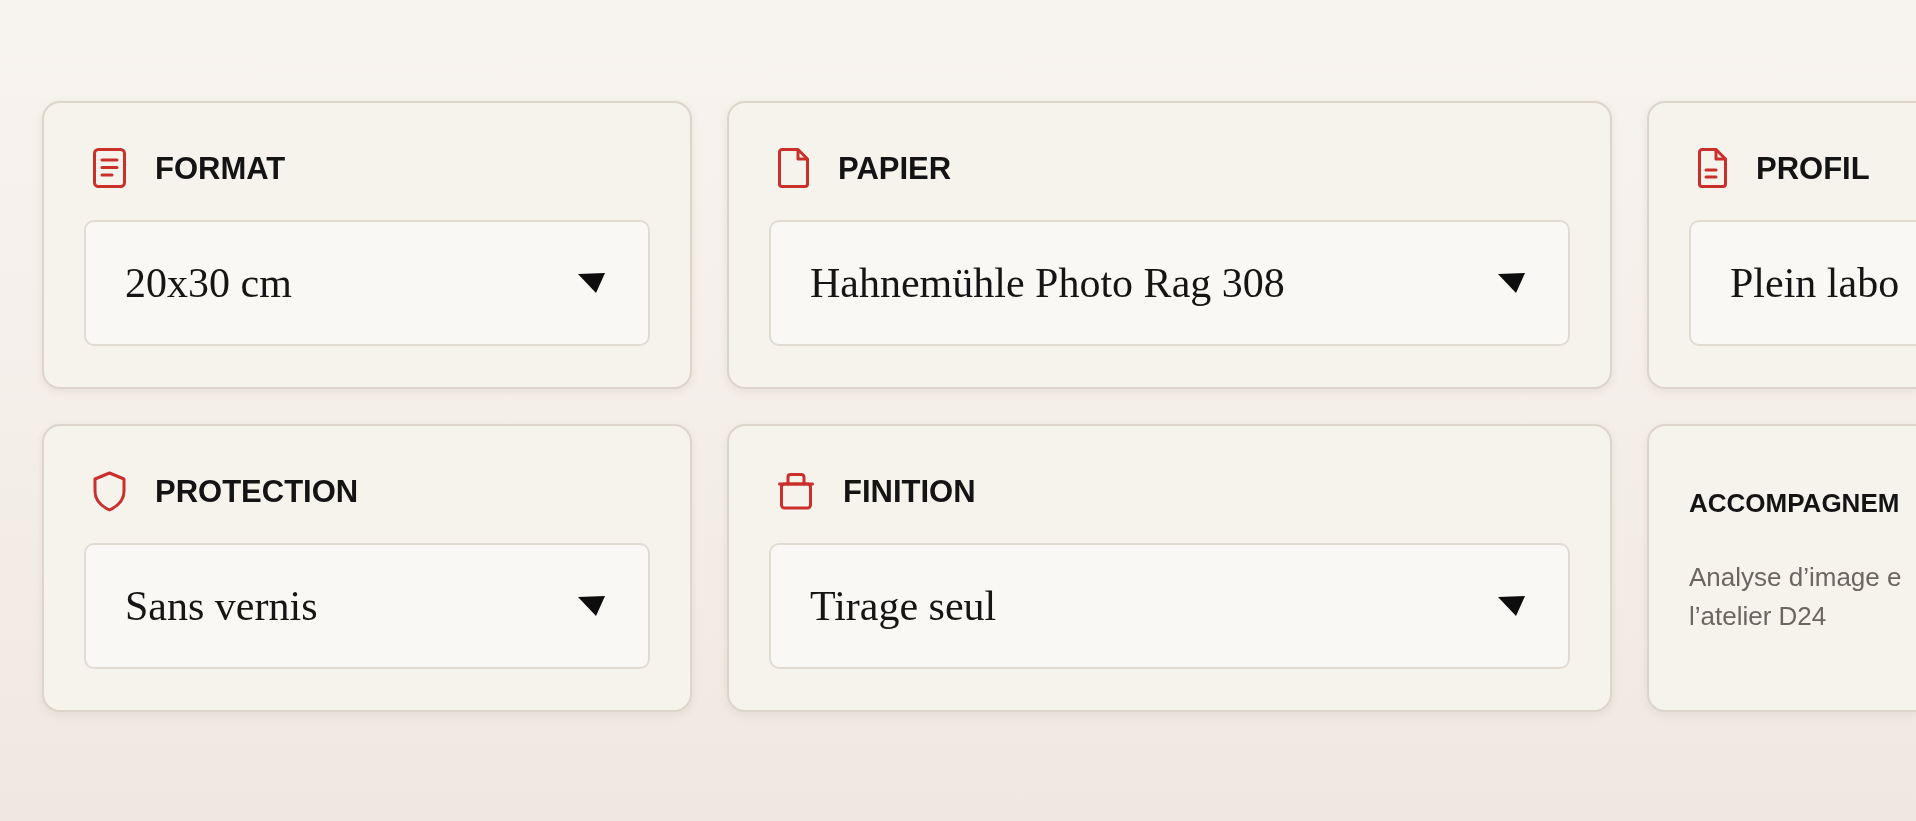  Describe the element at coordinates (1795, 597) in the screenshot. I see `card-description: Analyse d’image e l’atelier D24` at that location.